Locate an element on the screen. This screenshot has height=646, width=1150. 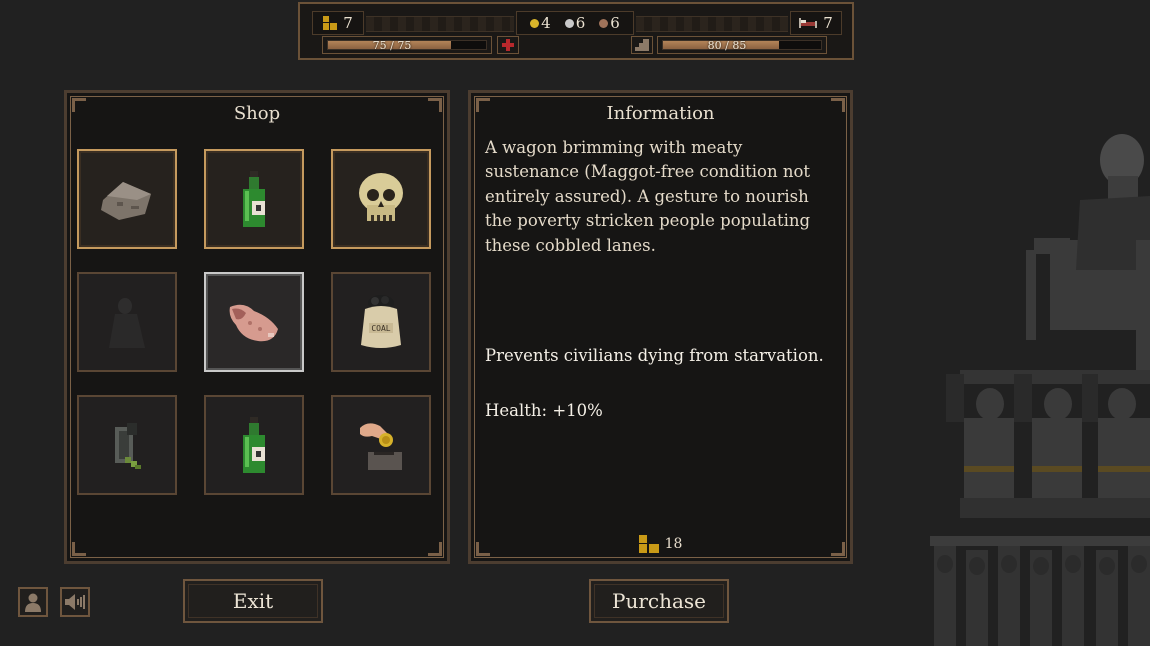
silver-coin-icon is located at coordinates (569, 23).